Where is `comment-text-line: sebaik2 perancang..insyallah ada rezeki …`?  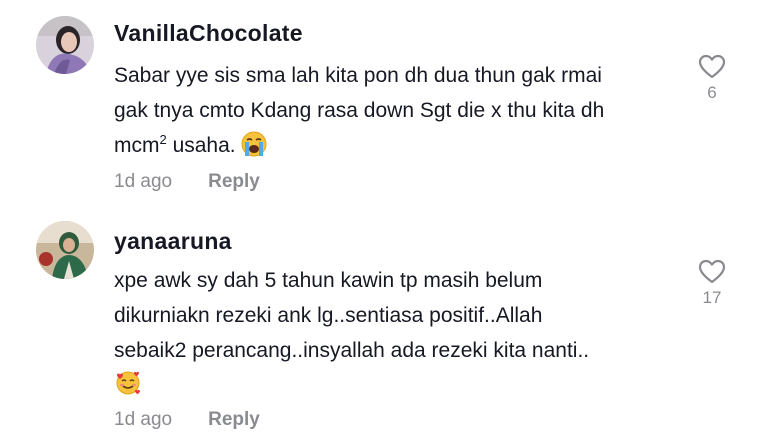 comment-text-line: sebaik2 perancang..insyallah ada rezeki … is located at coordinates (352, 350).